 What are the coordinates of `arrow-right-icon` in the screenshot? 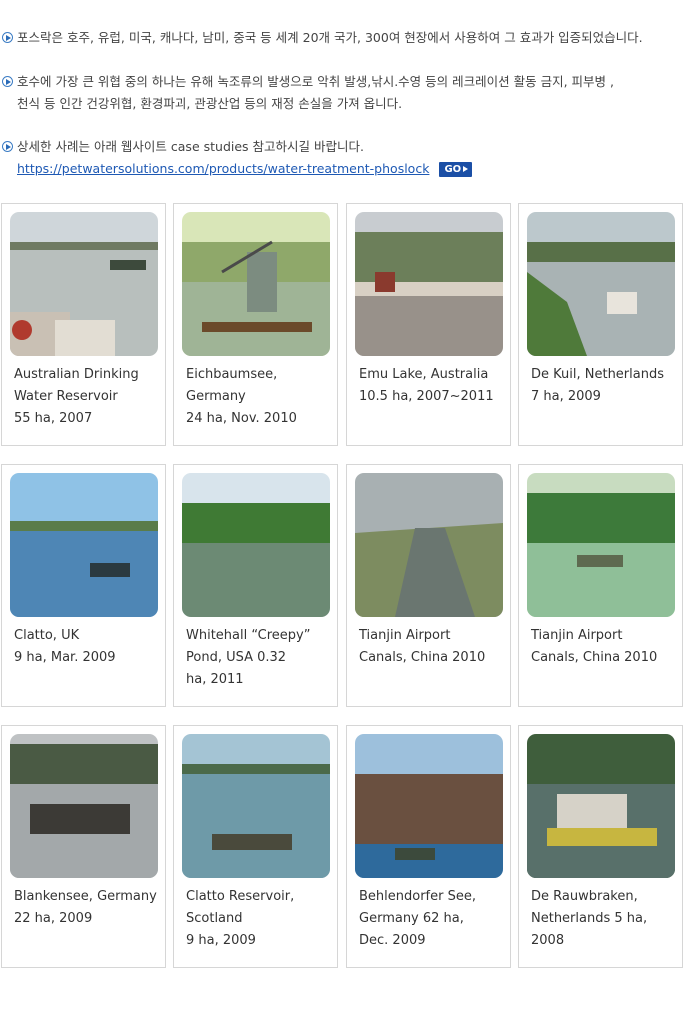 It's located at (466, 169).